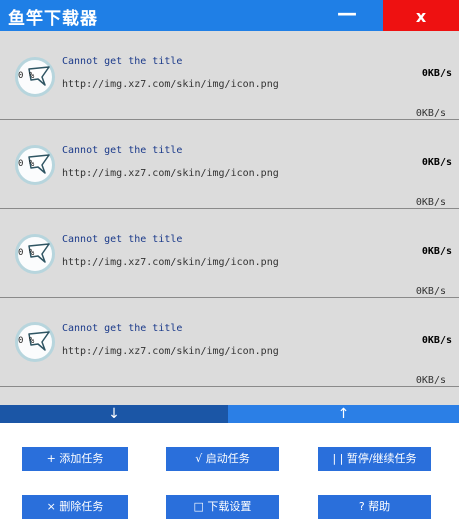 The width and height of the screenshot is (459, 527). Describe the element at coordinates (347, 15) in the screenshot. I see `minimize-button: —` at that location.